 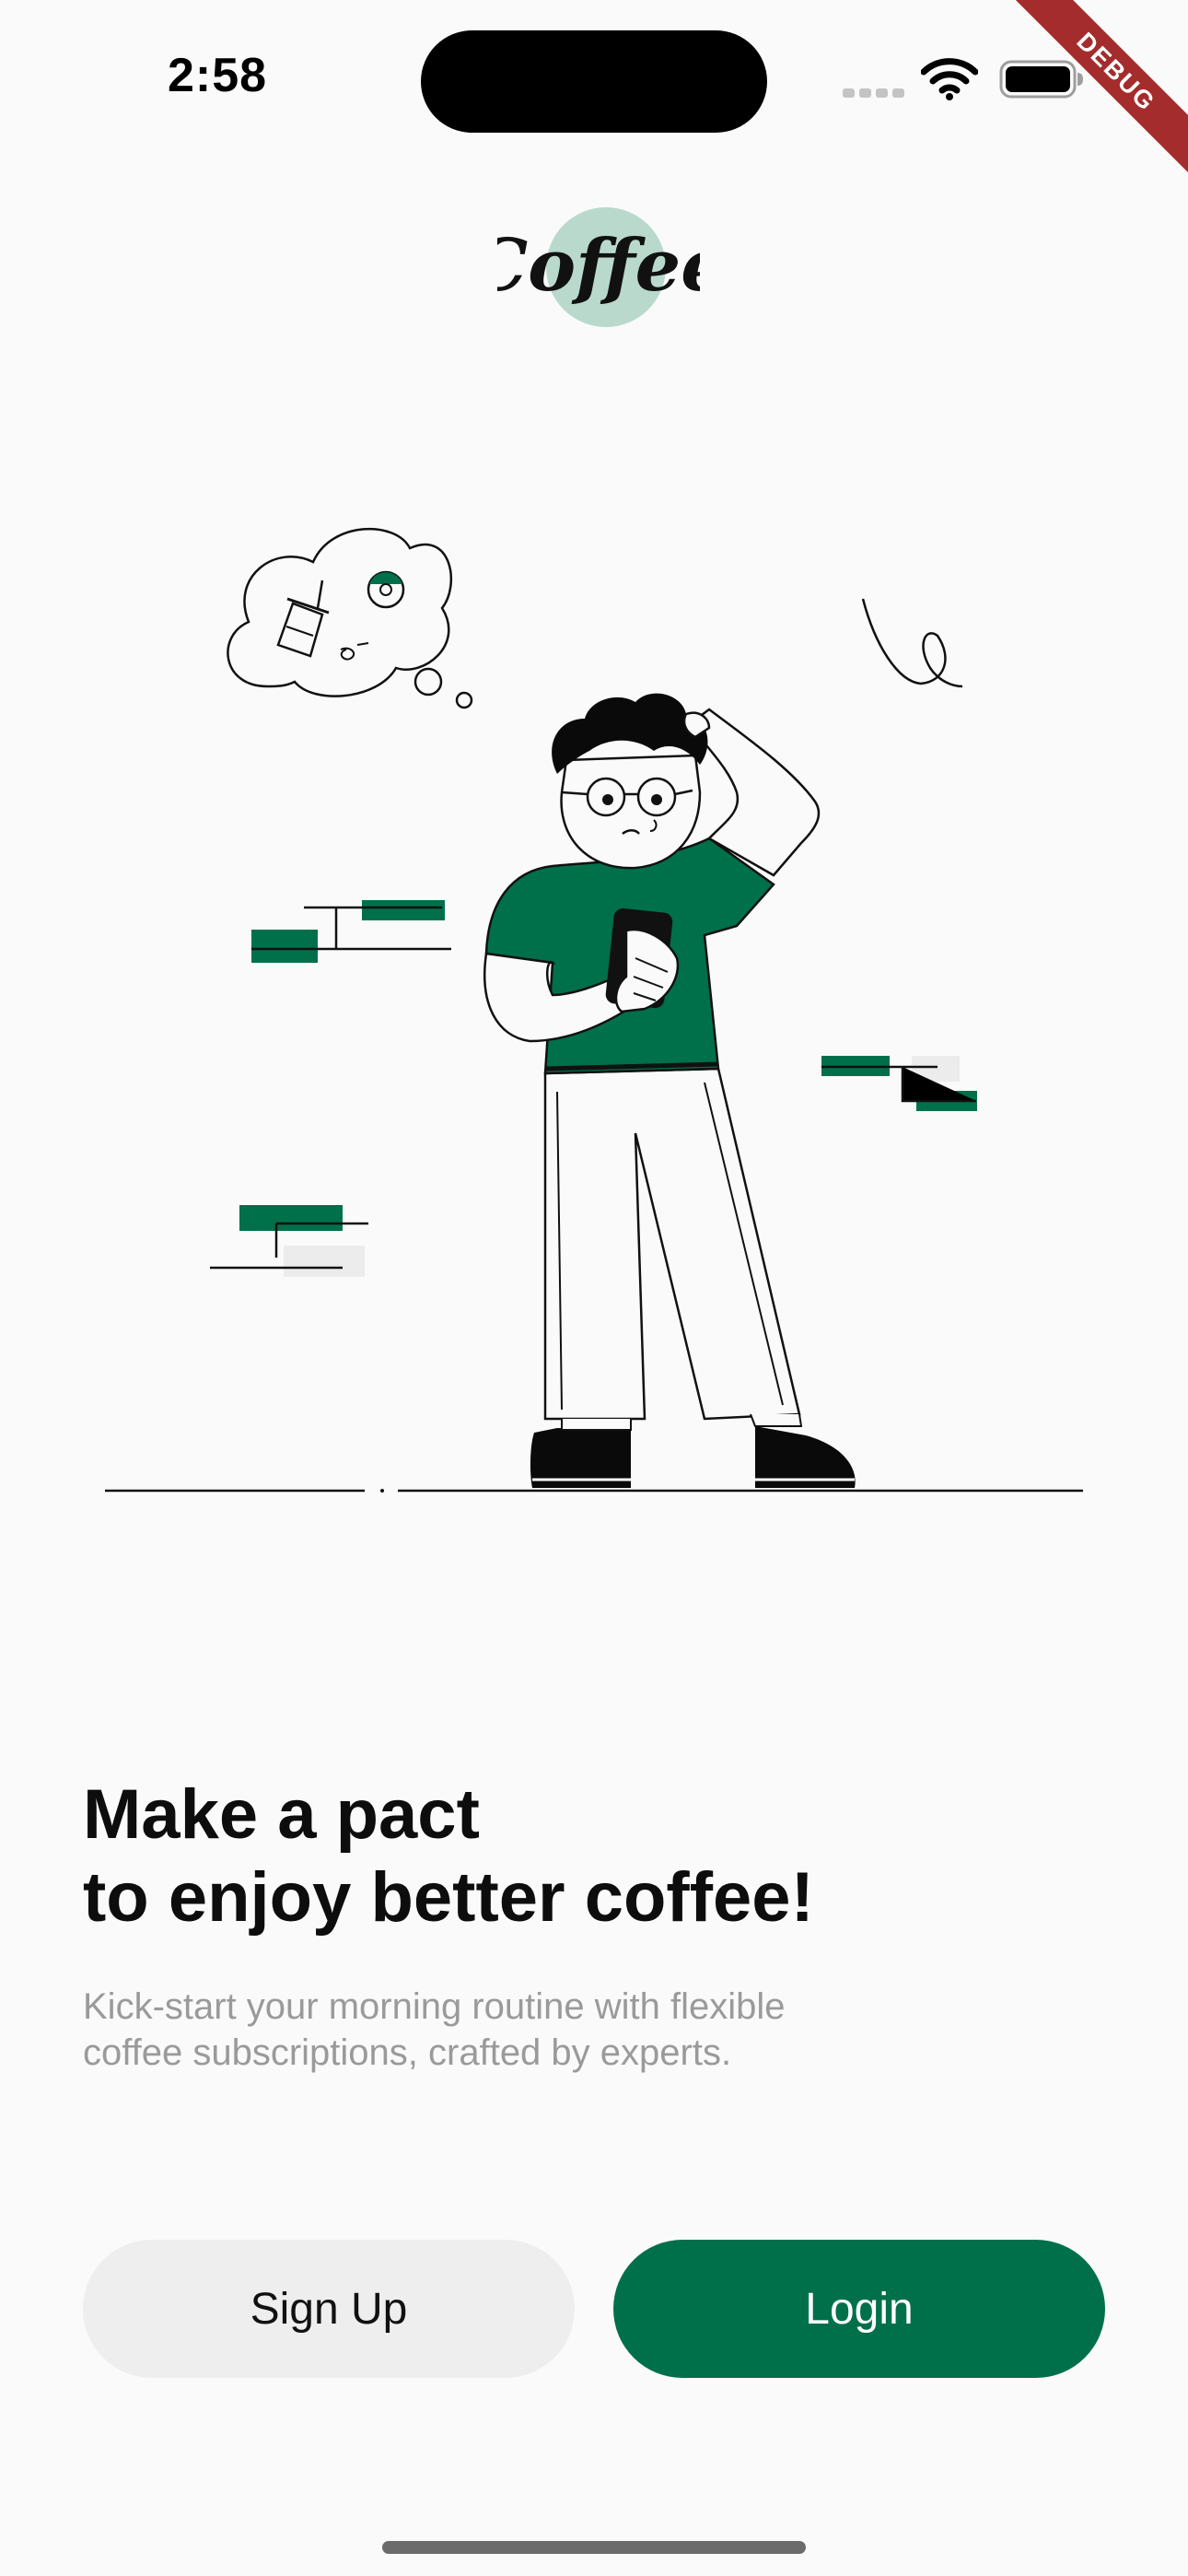 I want to click on coffee-logo: Coffee, so click(x=598, y=267).